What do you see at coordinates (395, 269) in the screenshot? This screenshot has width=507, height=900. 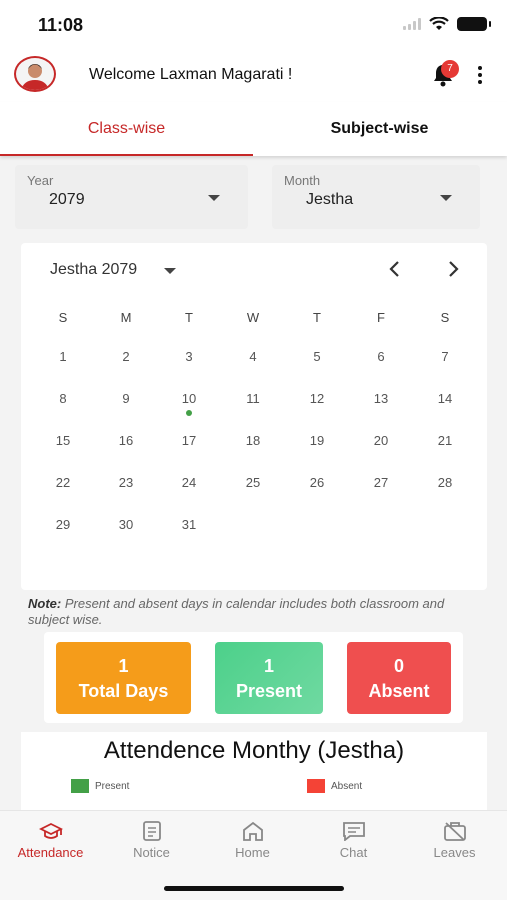 I see `previous-month-icon` at bounding box center [395, 269].